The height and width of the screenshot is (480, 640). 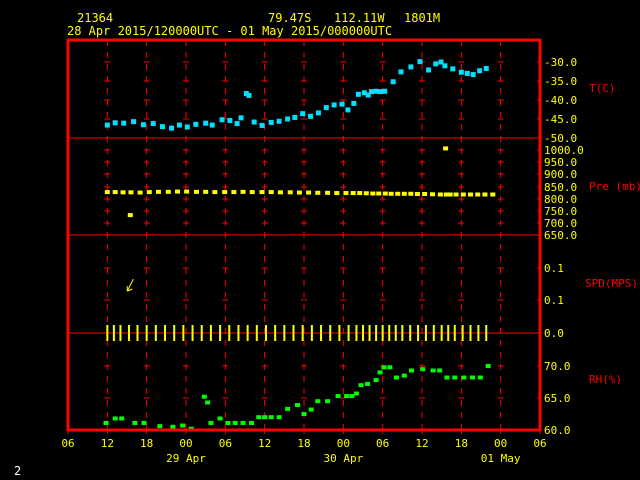 What do you see at coordinates (186, 458) in the screenshot?
I see `date-label: 29 Apr` at bounding box center [186, 458].